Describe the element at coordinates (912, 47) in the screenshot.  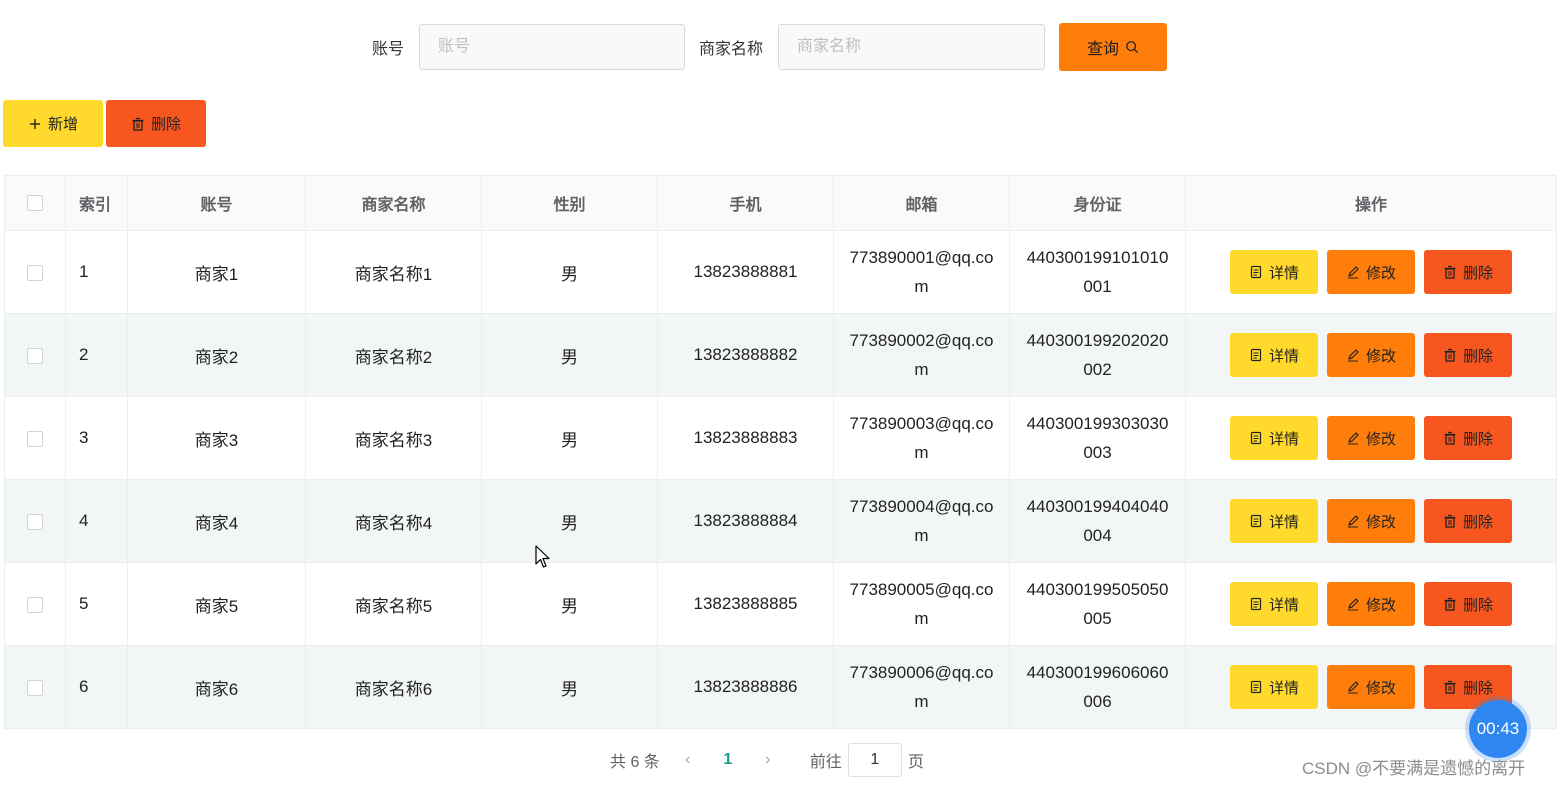
I see `merchant-name-input` at that location.